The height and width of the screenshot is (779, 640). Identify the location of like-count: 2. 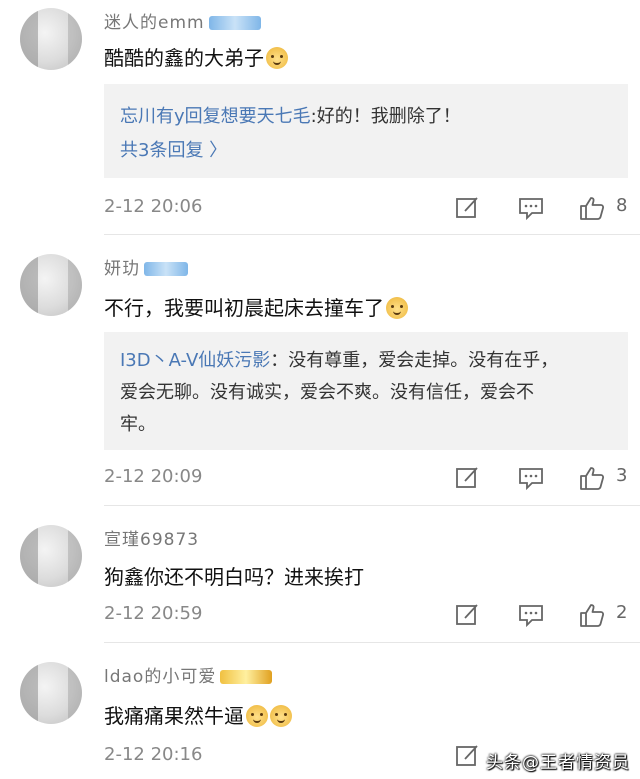
(622, 612).